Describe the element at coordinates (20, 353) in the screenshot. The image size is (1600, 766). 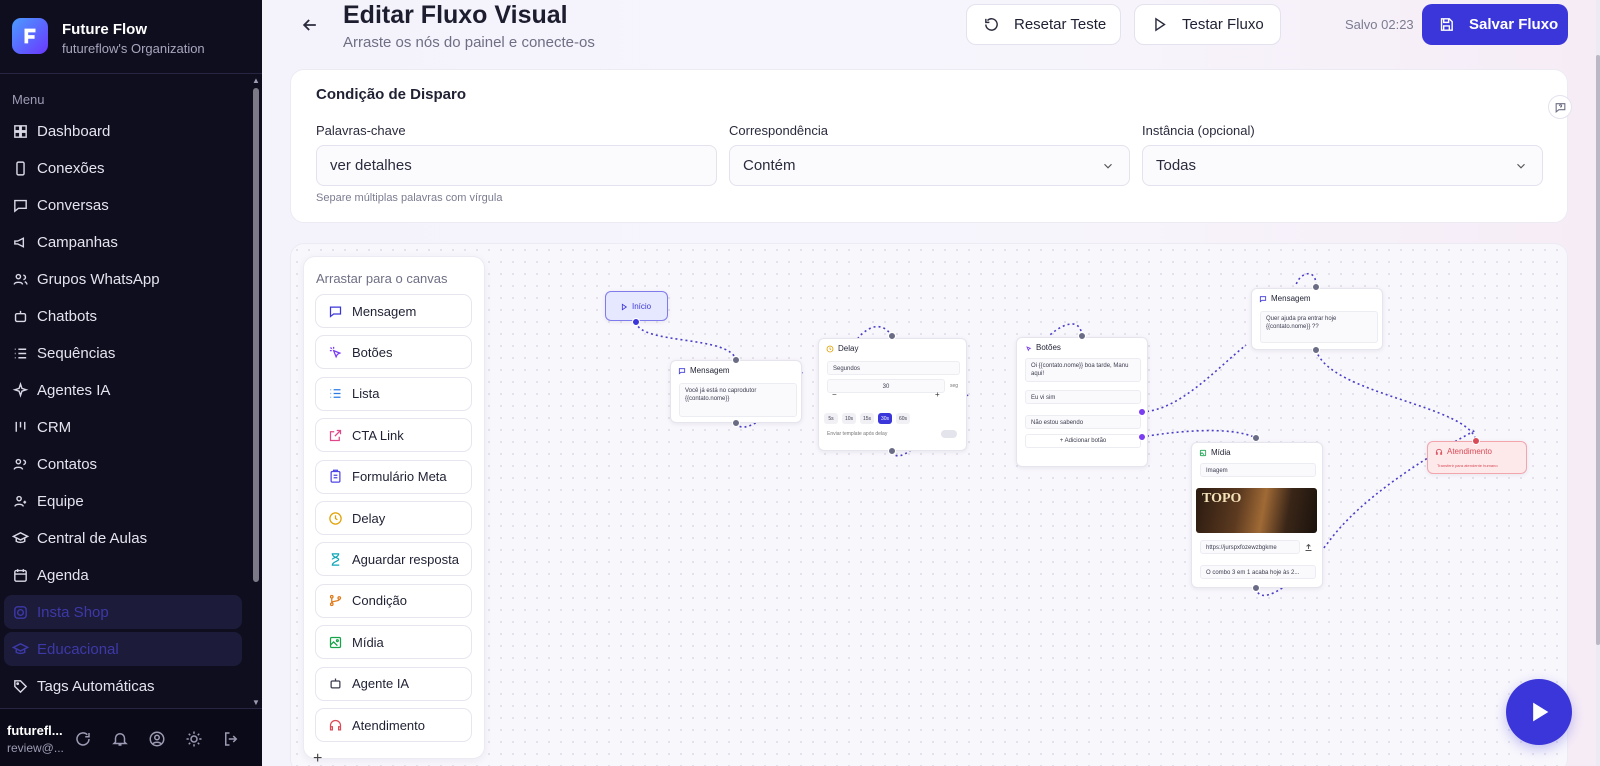
I see `list-icon` at that location.